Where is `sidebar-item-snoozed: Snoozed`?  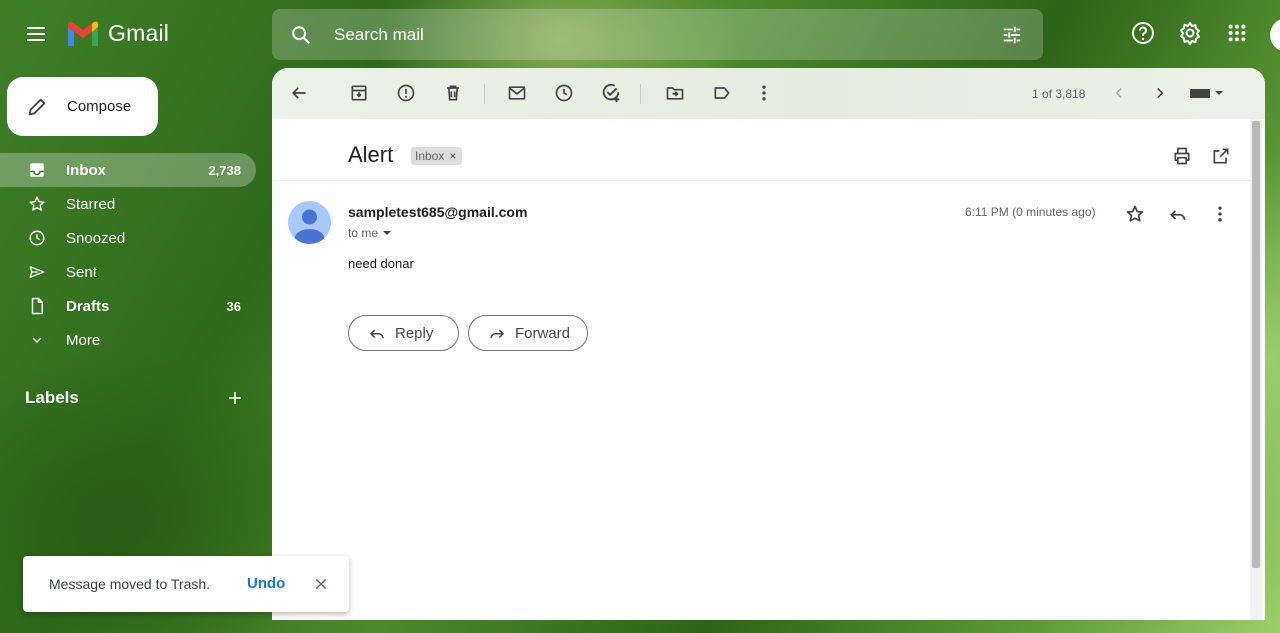 sidebar-item-snoozed: Snoozed is located at coordinates (128, 238).